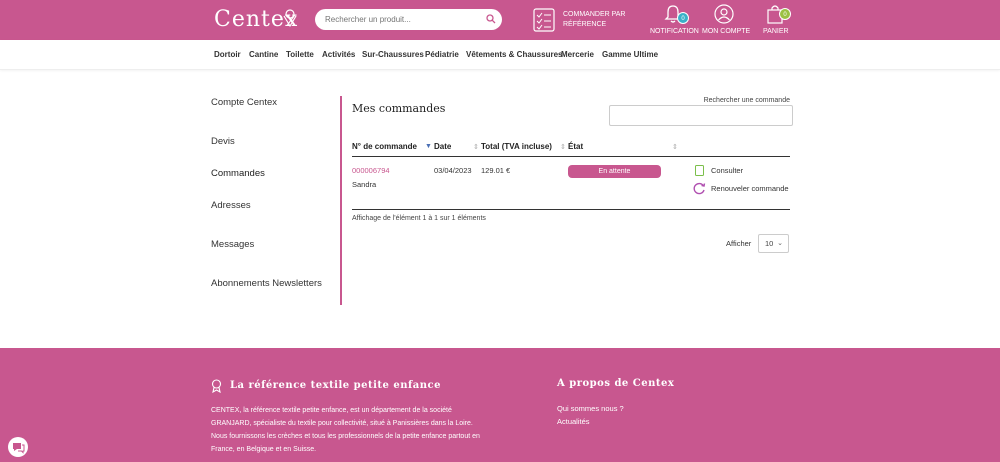 The image size is (1000, 462). What do you see at coordinates (726, 31) in the screenshot?
I see `account-label: MON COMPTE` at bounding box center [726, 31].